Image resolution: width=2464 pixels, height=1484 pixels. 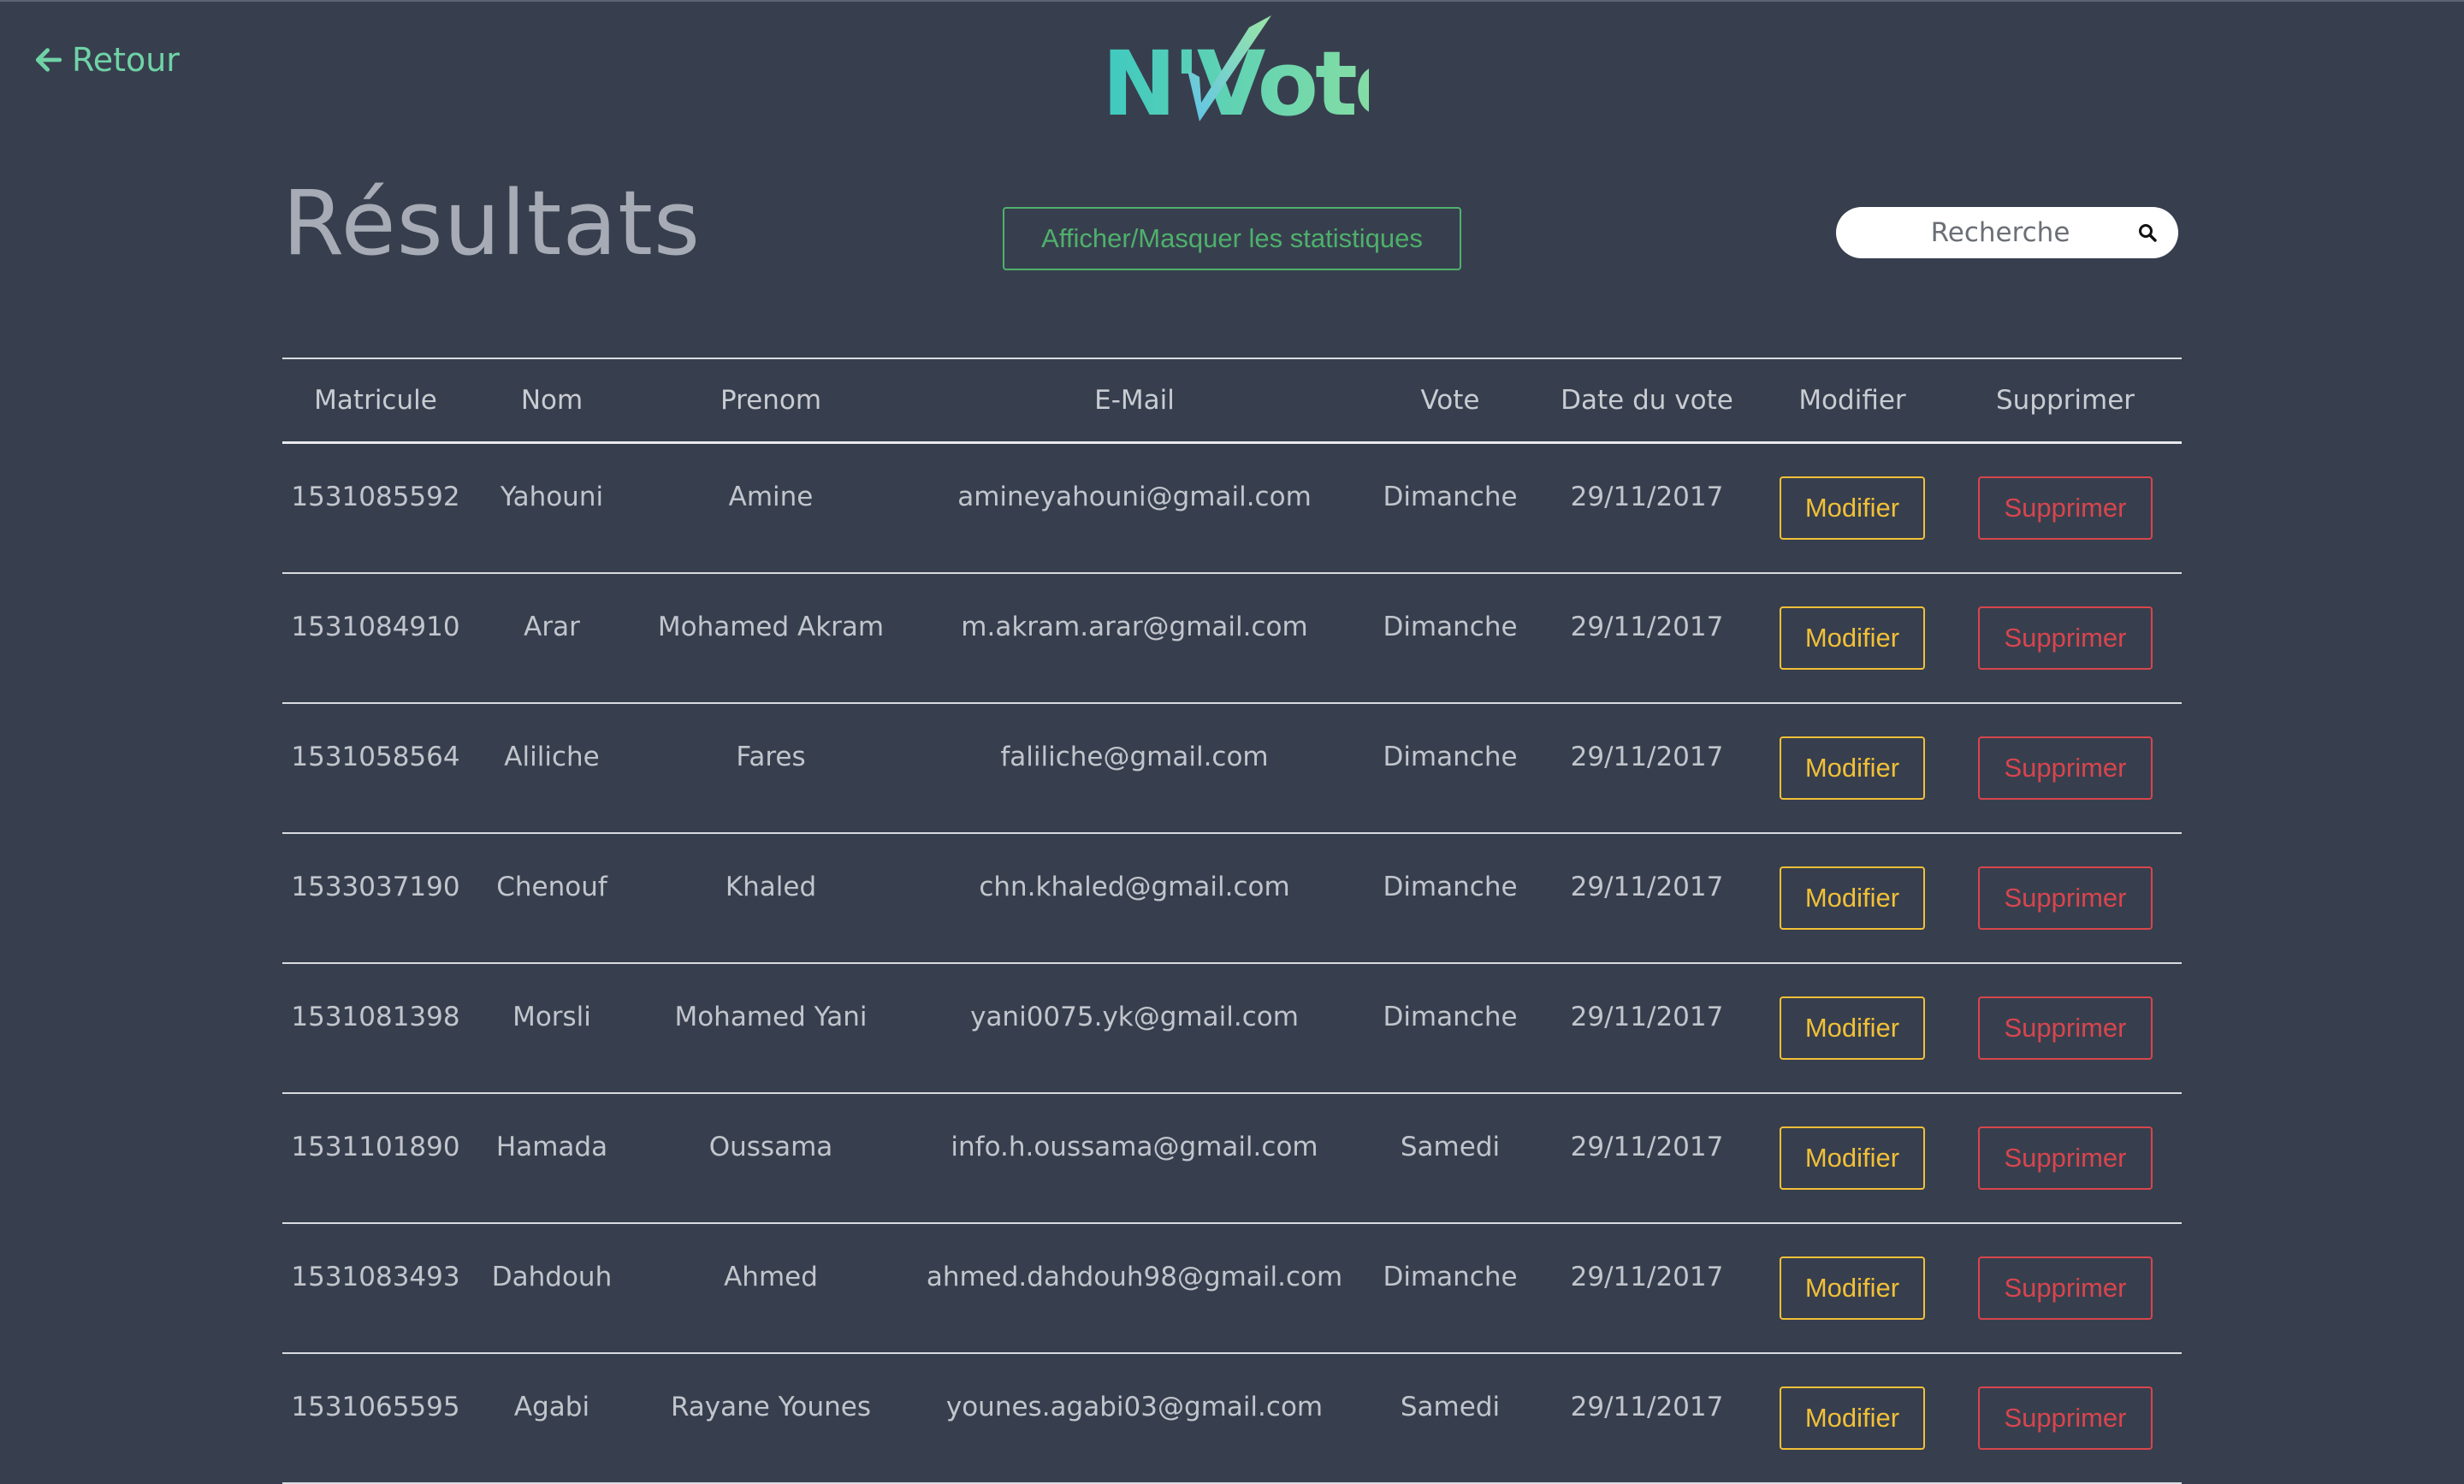 I want to click on toggle-statistics-button: Afficher/Masquer les statistiques, so click(x=1232, y=238).